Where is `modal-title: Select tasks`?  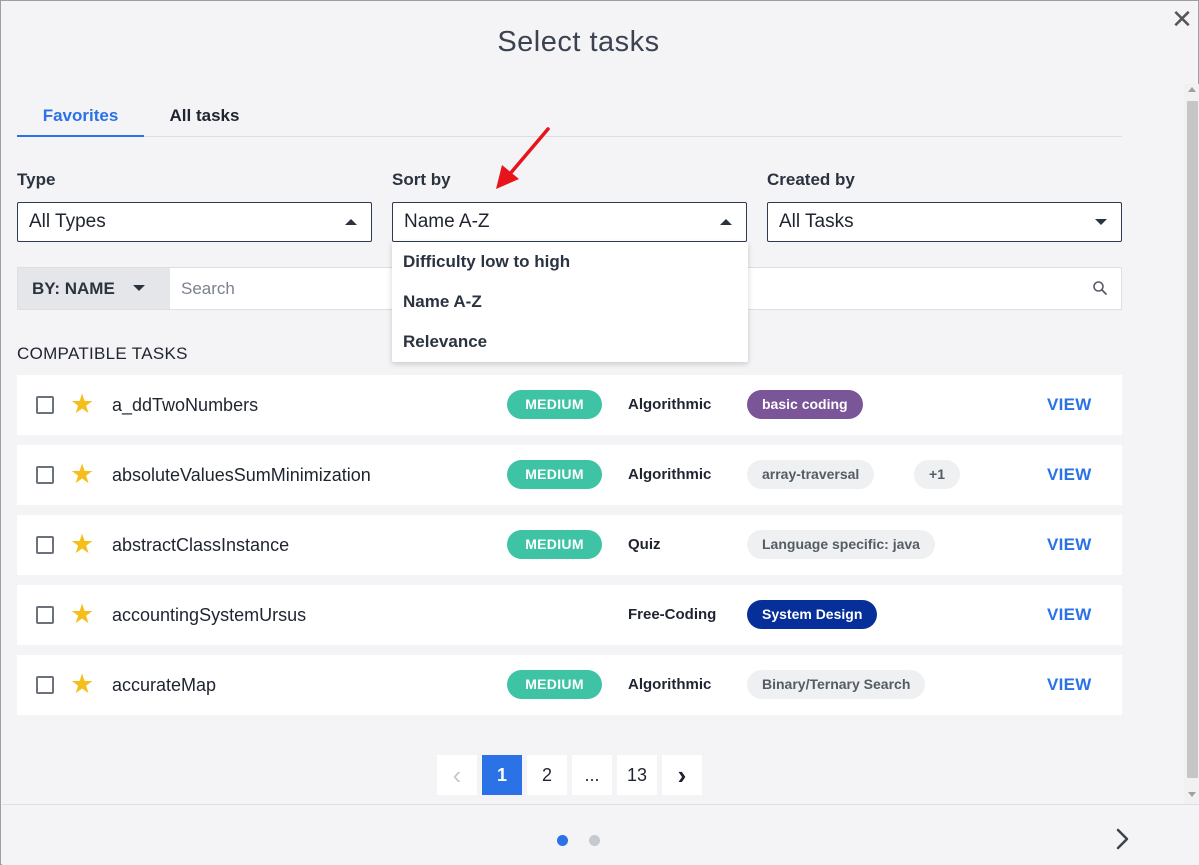
modal-title: Select tasks is located at coordinates (578, 42).